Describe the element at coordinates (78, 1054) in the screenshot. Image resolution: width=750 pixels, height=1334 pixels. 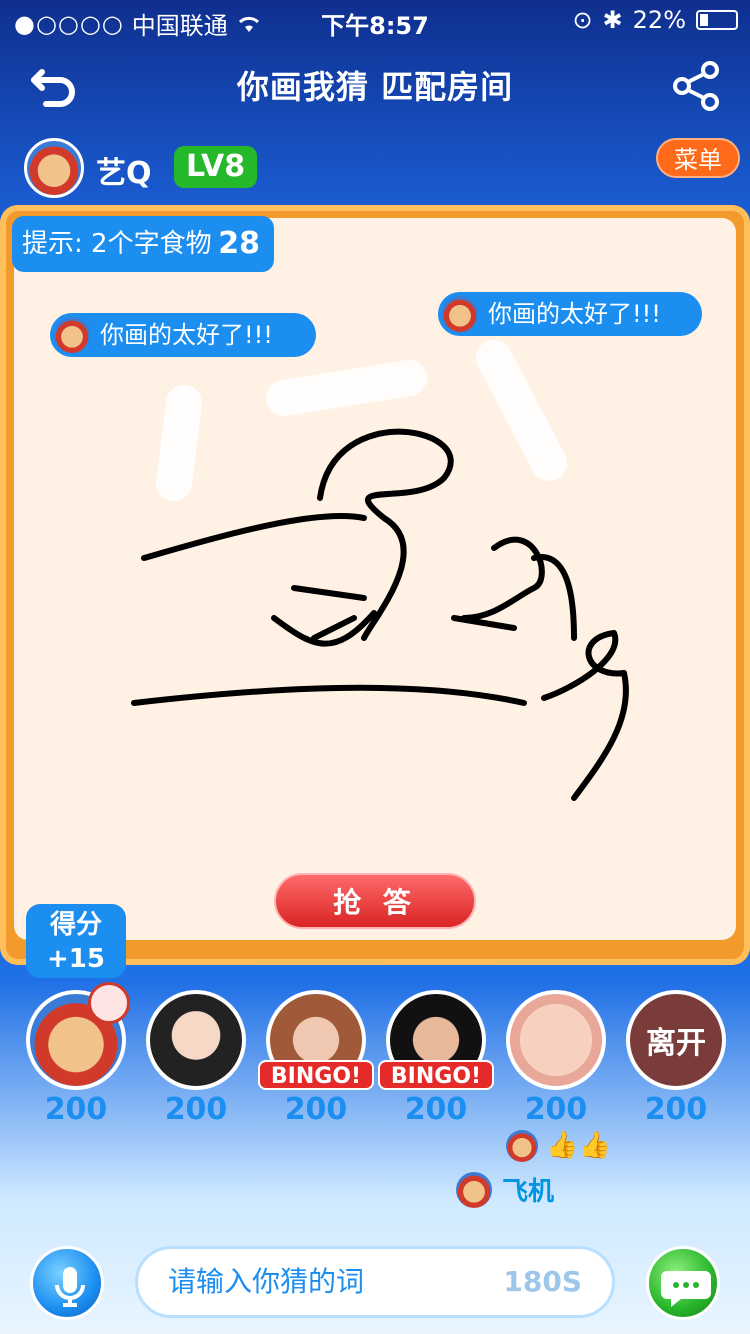
I see `player-1: 200` at that location.